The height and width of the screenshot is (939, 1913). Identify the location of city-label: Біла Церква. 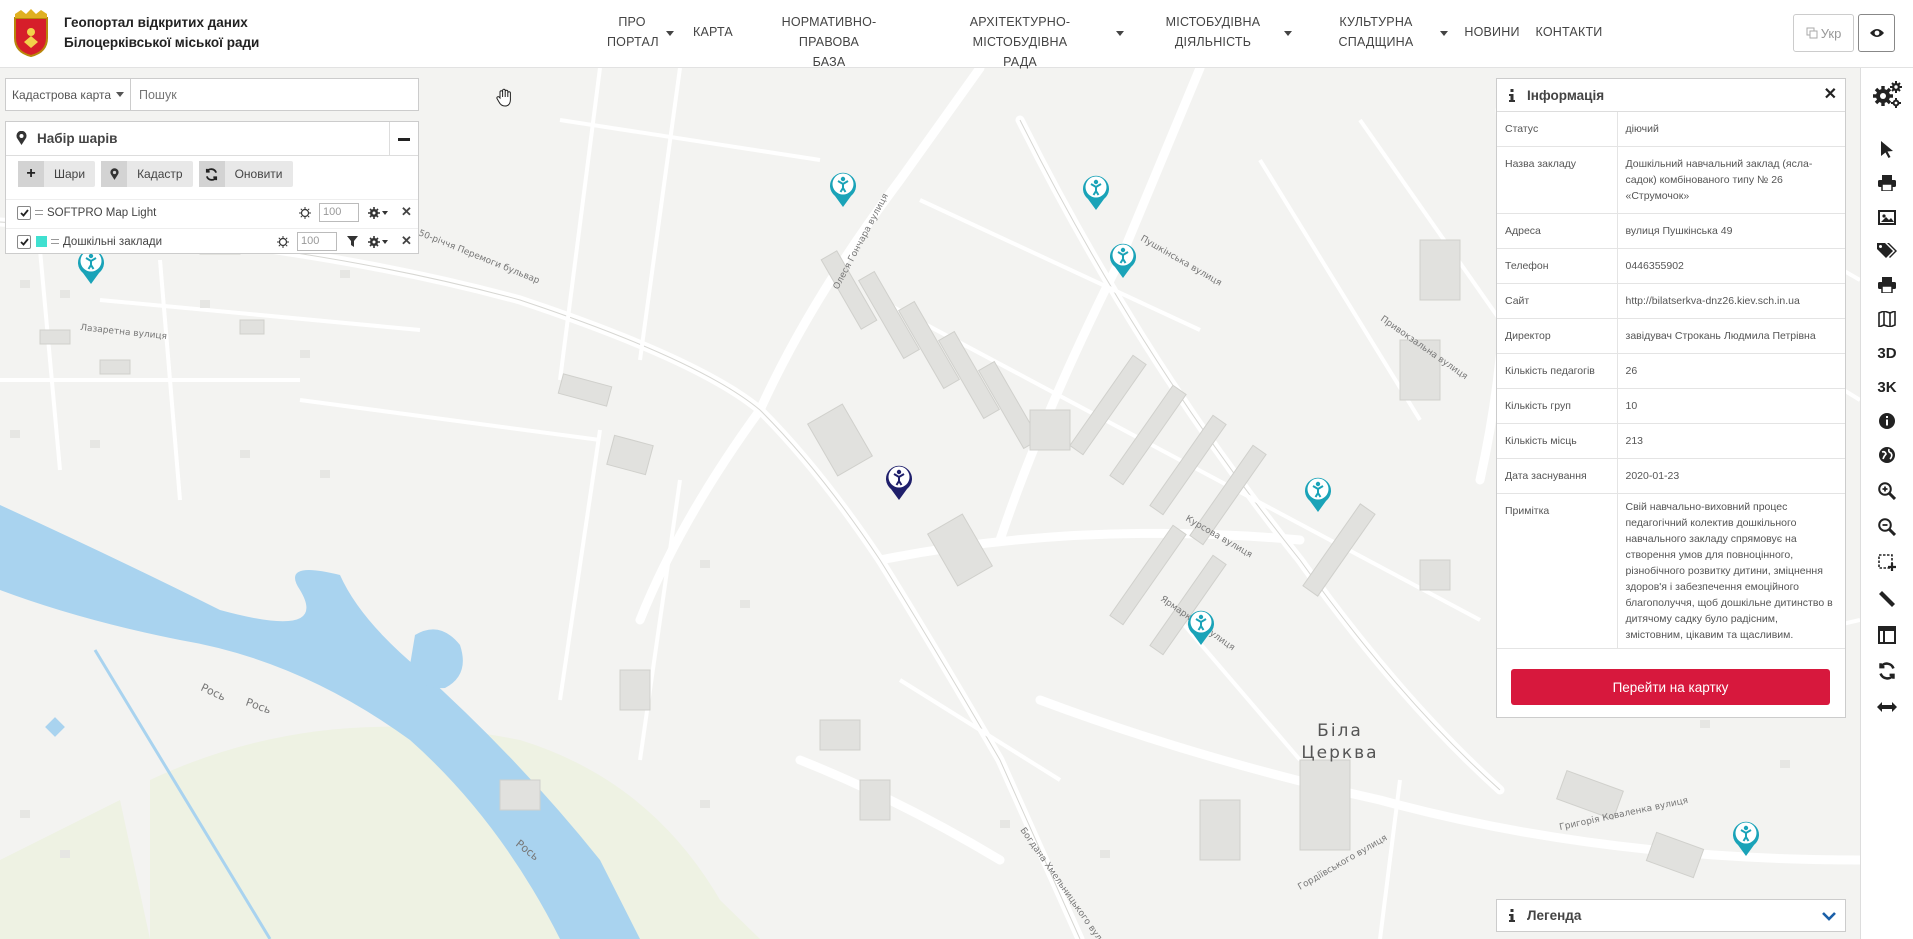
(1340, 742).